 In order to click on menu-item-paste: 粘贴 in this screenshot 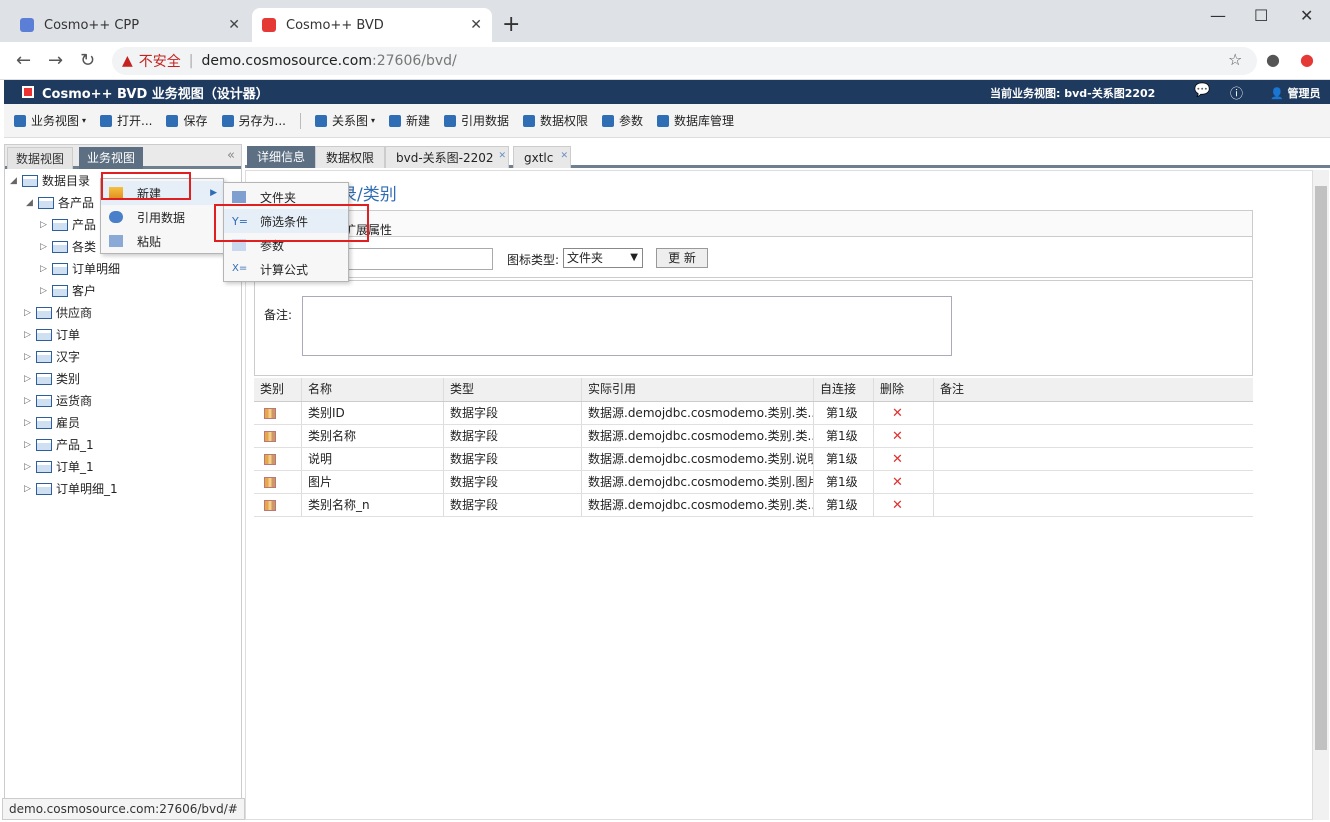, I will do `click(162, 241)`.